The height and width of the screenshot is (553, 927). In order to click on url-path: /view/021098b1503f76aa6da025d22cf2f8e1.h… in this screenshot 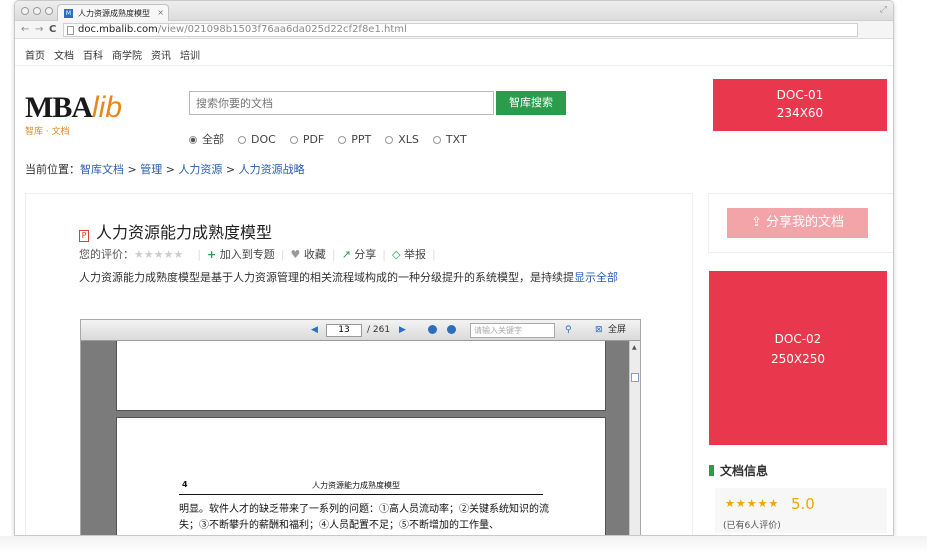, I will do `click(282, 29)`.